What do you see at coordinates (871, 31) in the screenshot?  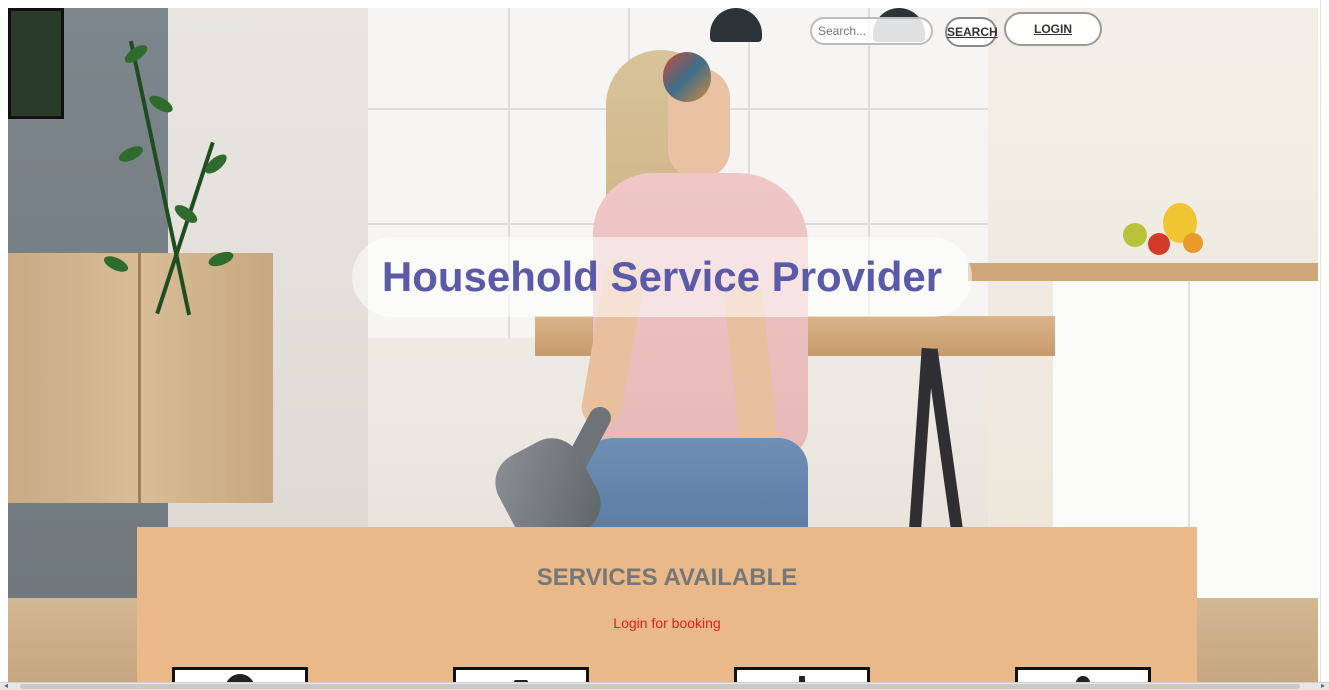 I see `search-input` at bounding box center [871, 31].